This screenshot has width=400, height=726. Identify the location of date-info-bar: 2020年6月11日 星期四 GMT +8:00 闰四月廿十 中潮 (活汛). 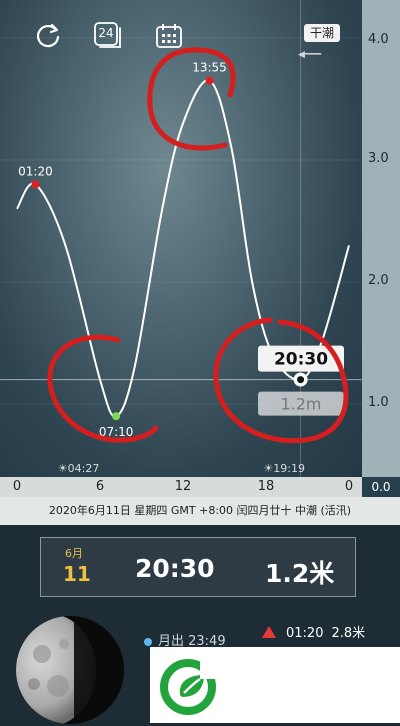
(200, 511).